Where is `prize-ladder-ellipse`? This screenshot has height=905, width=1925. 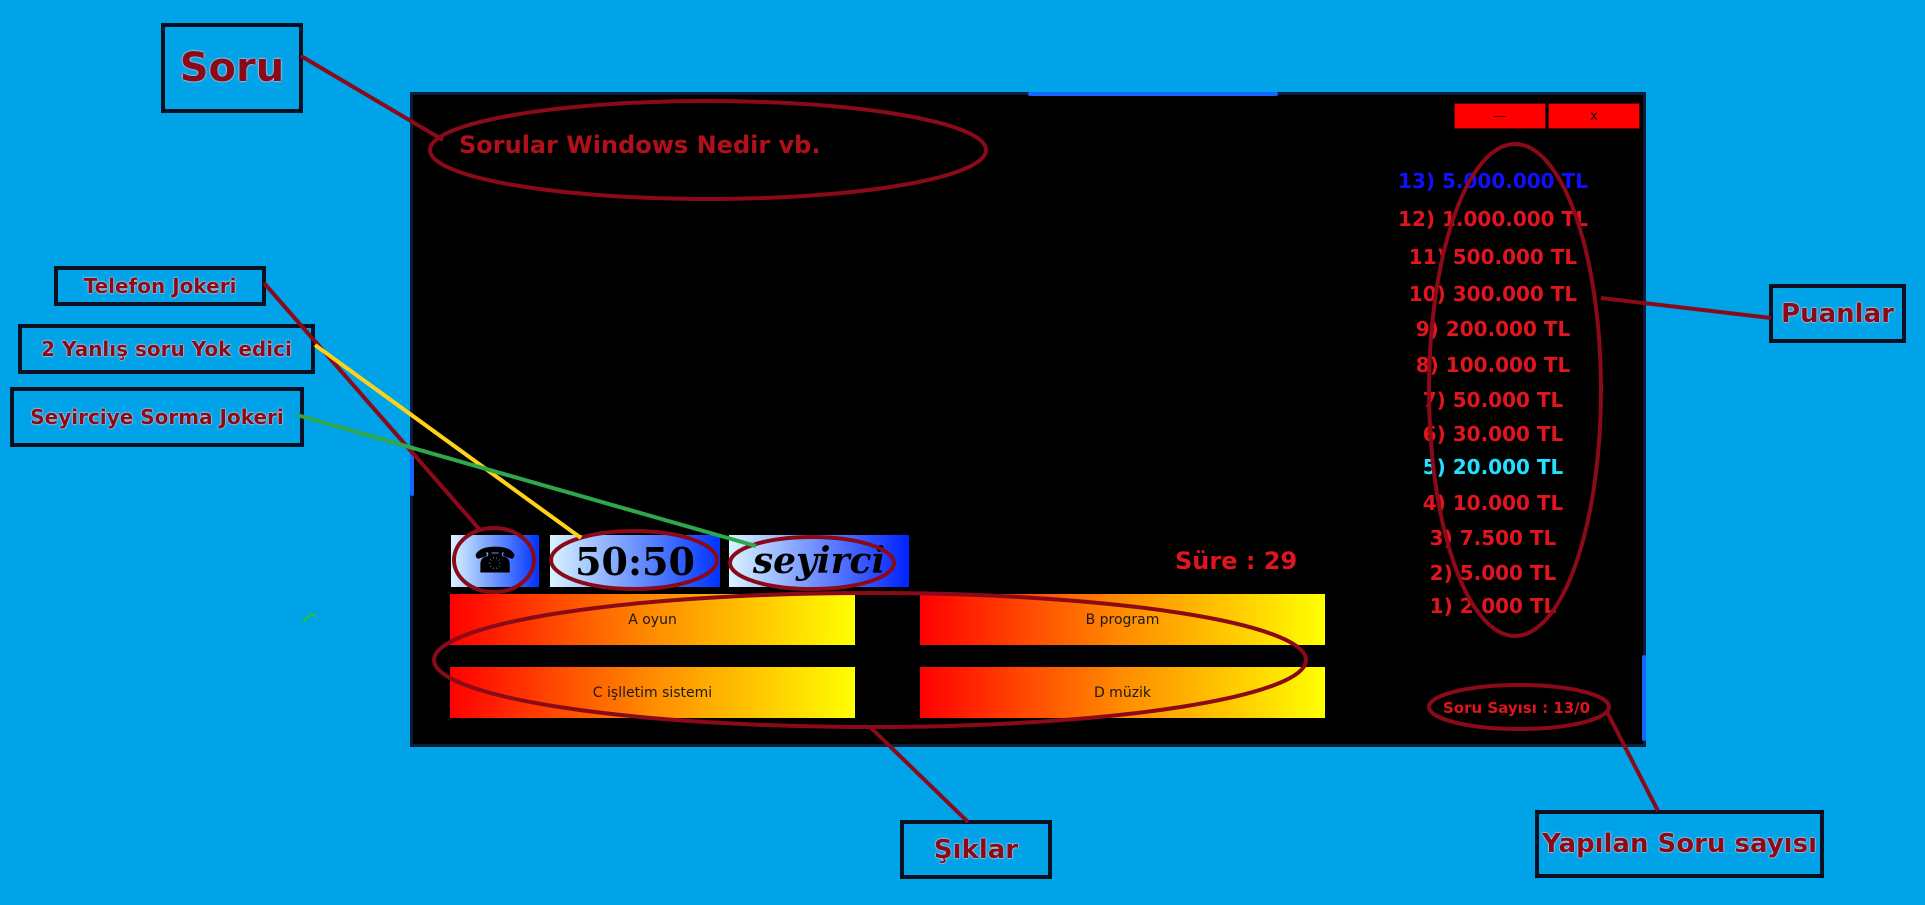
prize-ladder-ellipse is located at coordinates (1515, 390).